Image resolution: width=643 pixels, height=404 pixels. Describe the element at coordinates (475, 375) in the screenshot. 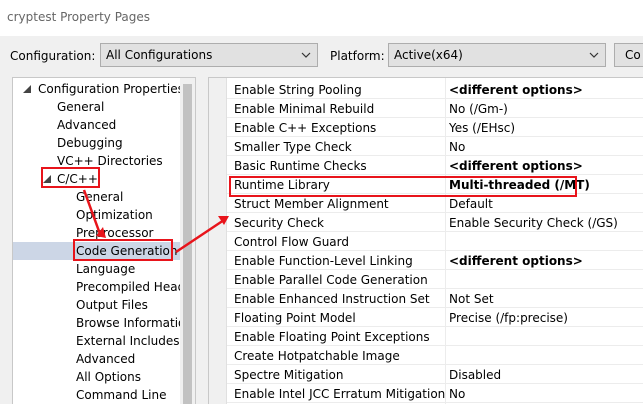

I see `property-value: Disabled` at that location.